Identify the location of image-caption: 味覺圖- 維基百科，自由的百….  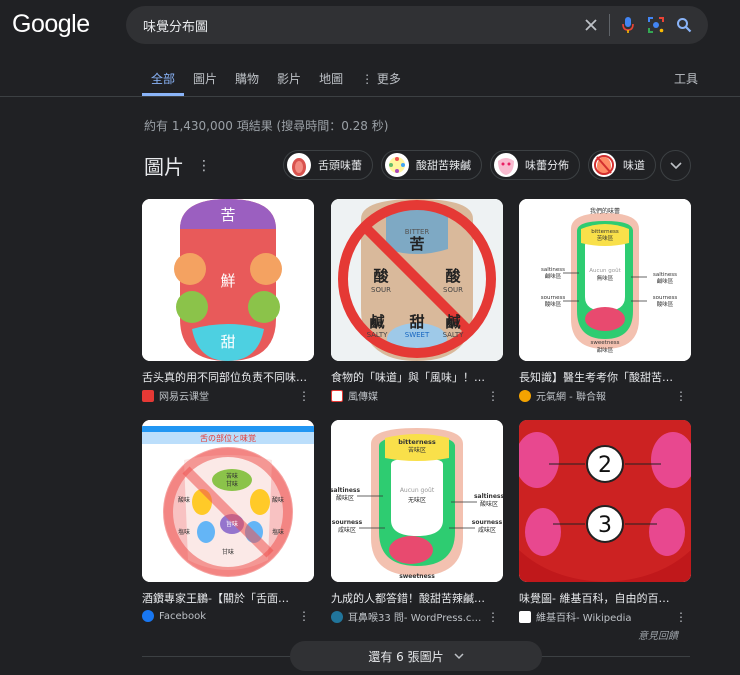
(604, 598).